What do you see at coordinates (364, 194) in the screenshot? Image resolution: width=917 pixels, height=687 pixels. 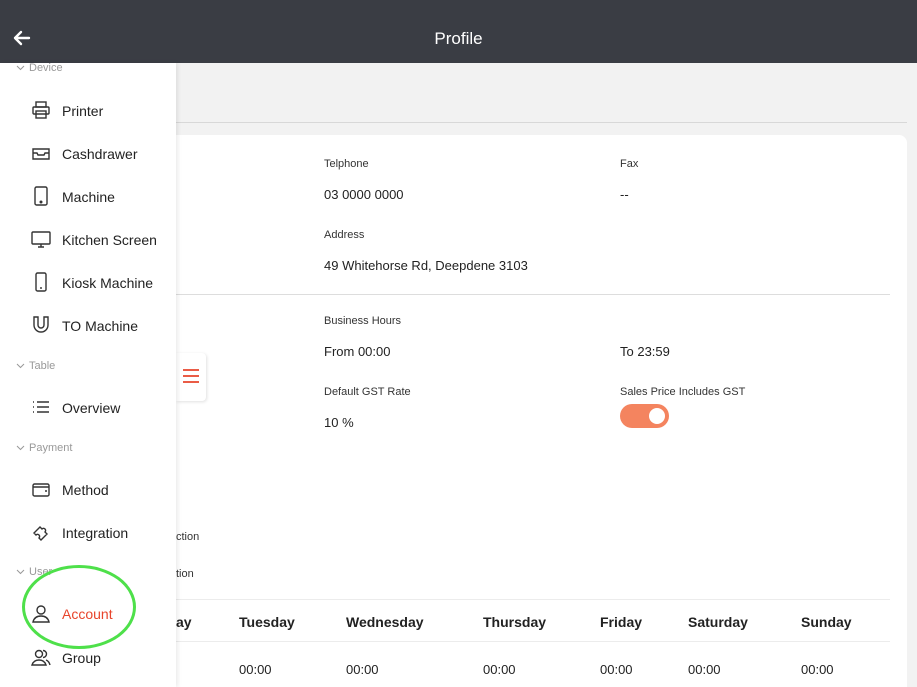 I see `telephone-value: 03 0000 0000` at bounding box center [364, 194].